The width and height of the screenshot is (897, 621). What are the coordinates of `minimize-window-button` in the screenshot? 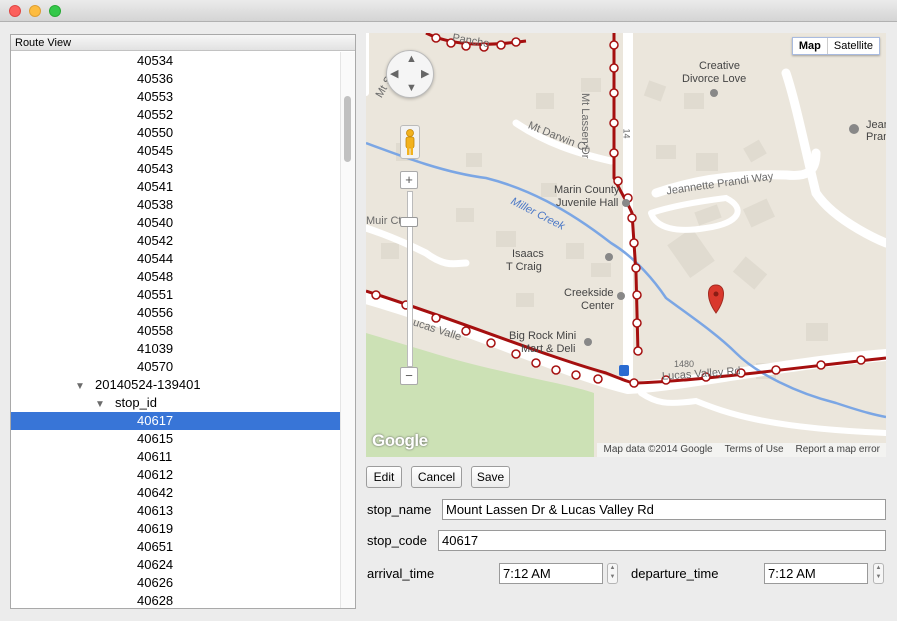 It's located at (35, 11).